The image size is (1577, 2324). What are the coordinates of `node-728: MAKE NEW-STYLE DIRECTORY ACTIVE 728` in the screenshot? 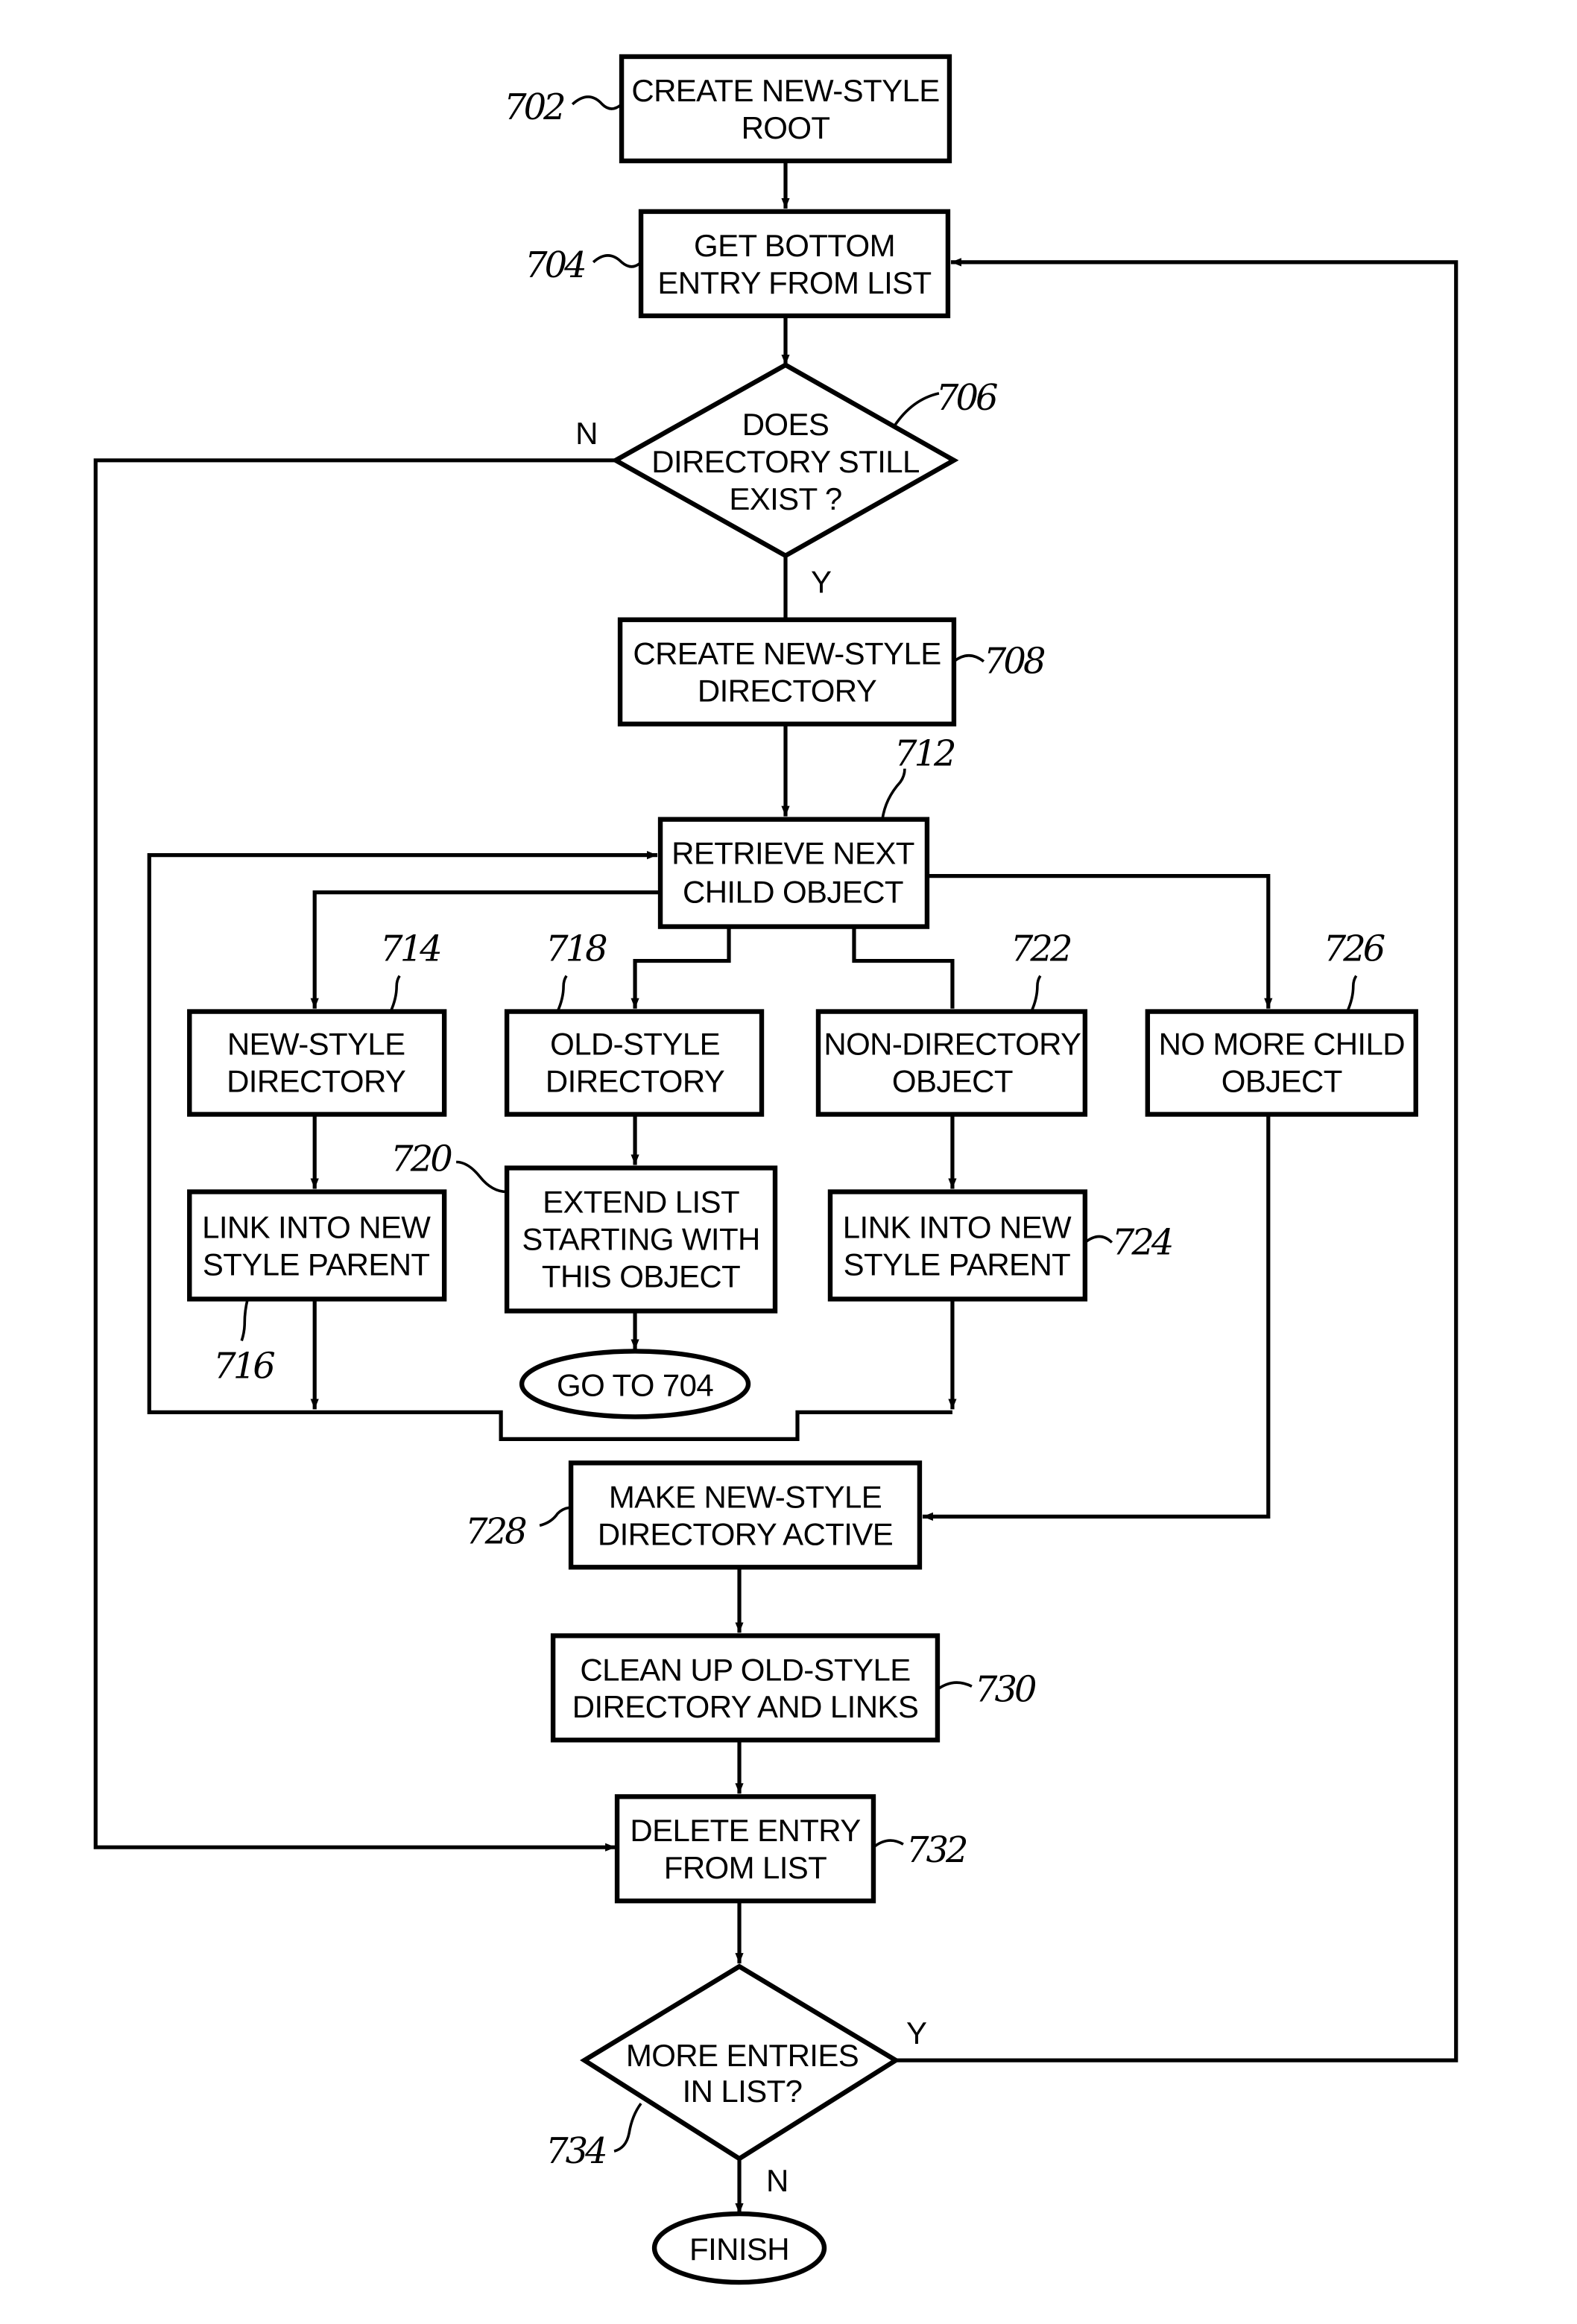 It's located at (694, 1515).